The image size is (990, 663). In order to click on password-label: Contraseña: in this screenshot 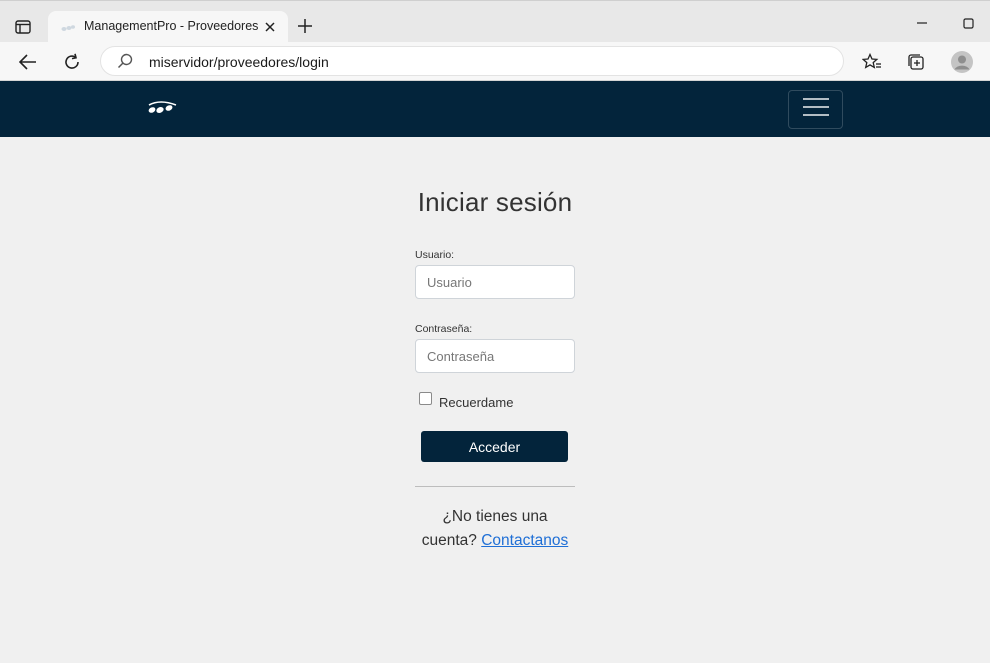, I will do `click(444, 329)`.